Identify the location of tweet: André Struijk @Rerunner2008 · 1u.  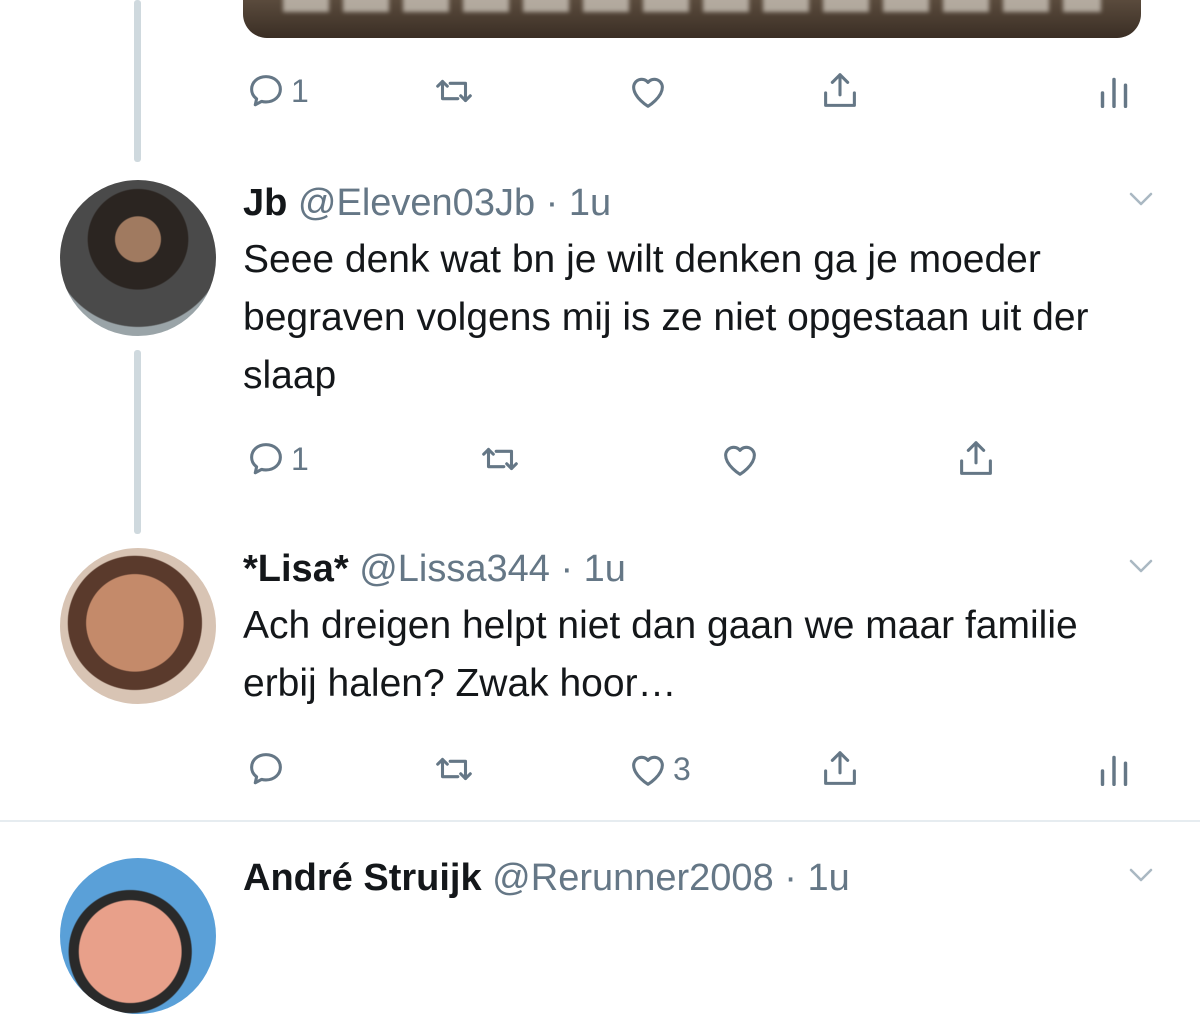
(701, 878).